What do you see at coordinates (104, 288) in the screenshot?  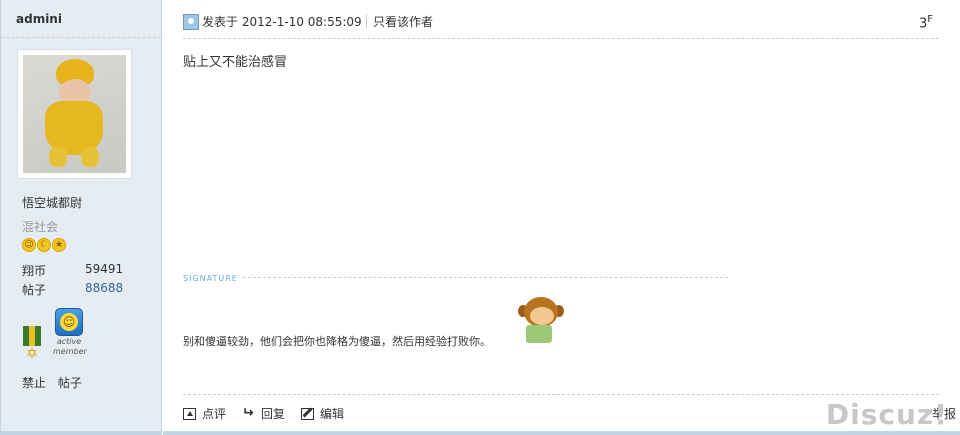 I see `stat-value-link: 88688` at bounding box center [104, 288].